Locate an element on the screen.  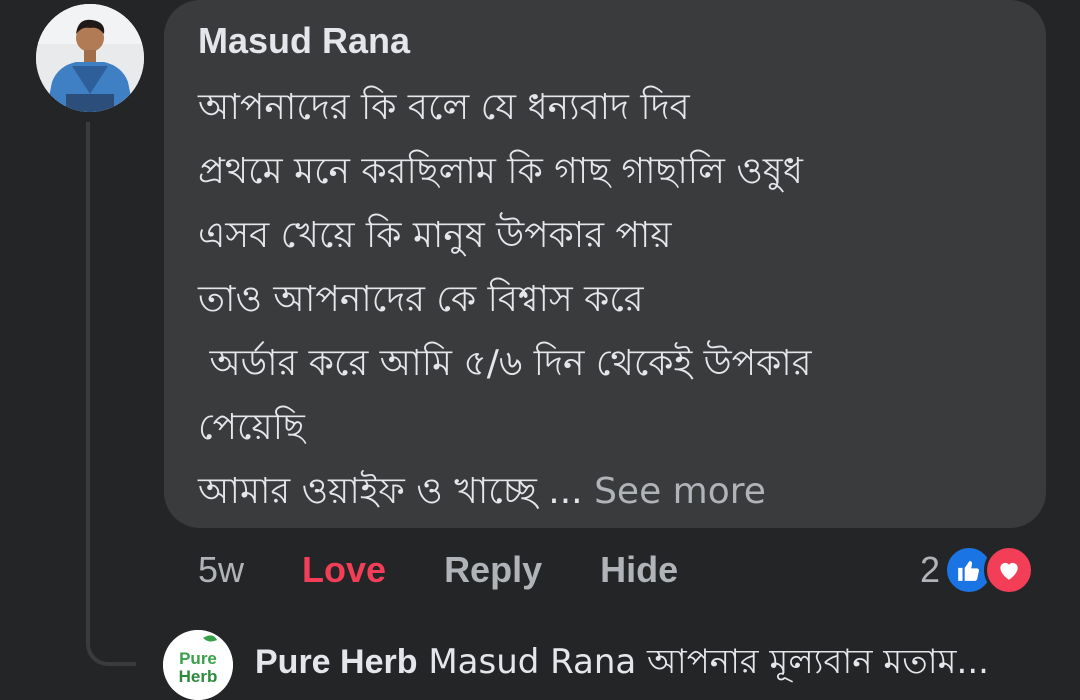
comment-line: অর্ডার করে আমি ৫/৬ দিন থেকেই উপকার is located at coordinates (505, 363).